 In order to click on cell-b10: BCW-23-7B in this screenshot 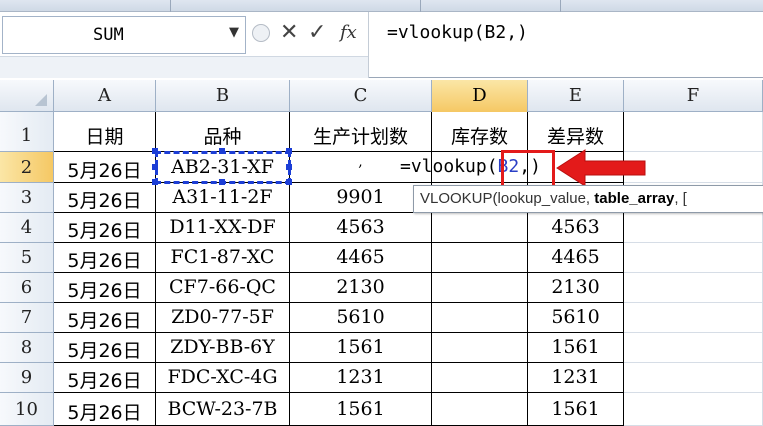, I will do `click(223, 409)`.